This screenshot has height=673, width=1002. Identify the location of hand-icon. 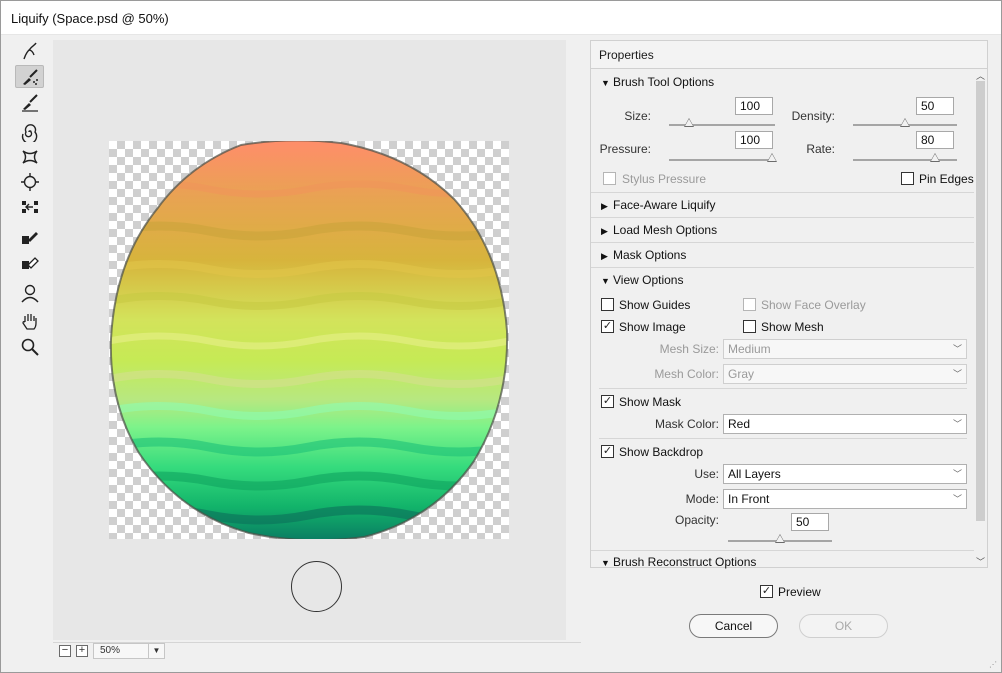
(29, 321).